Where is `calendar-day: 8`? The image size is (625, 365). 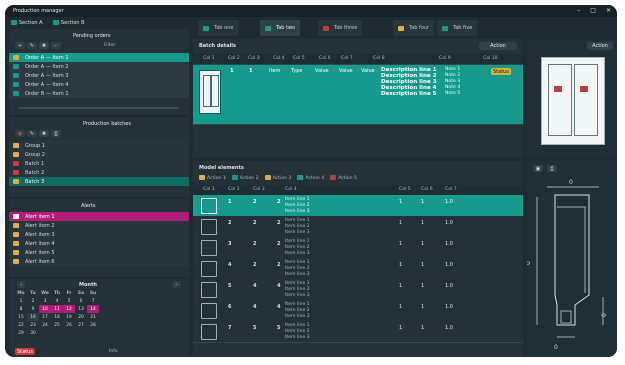 calendar-day: 8 is located at coordinates (21, 309).